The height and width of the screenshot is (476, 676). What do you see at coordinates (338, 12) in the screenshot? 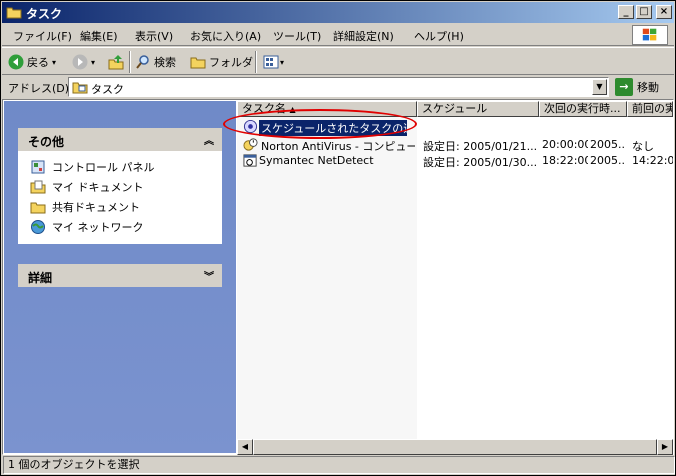
I see `title-bar: タスク _ □ ×` at bounding box center [338, 12].